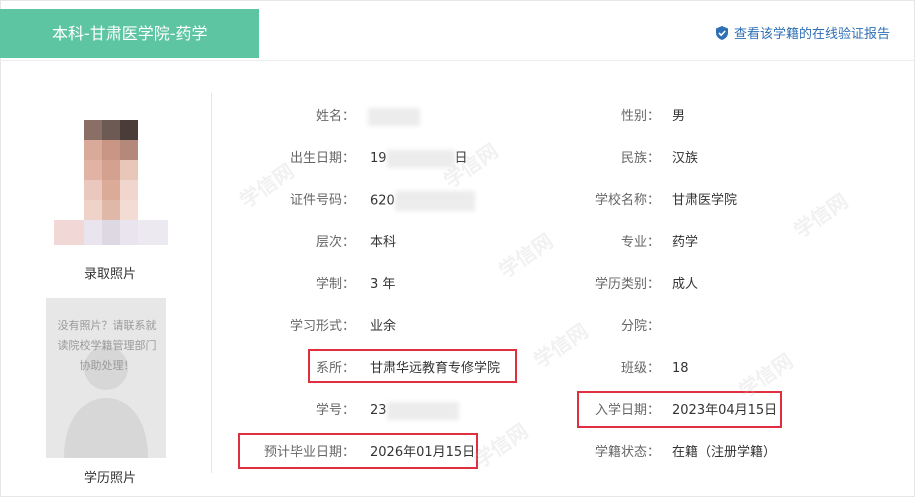 This screenshot has width=915, height=497. Describe the element at coordinates (685, 242) in the screenshot. I see `field-value: 药学` at that location.